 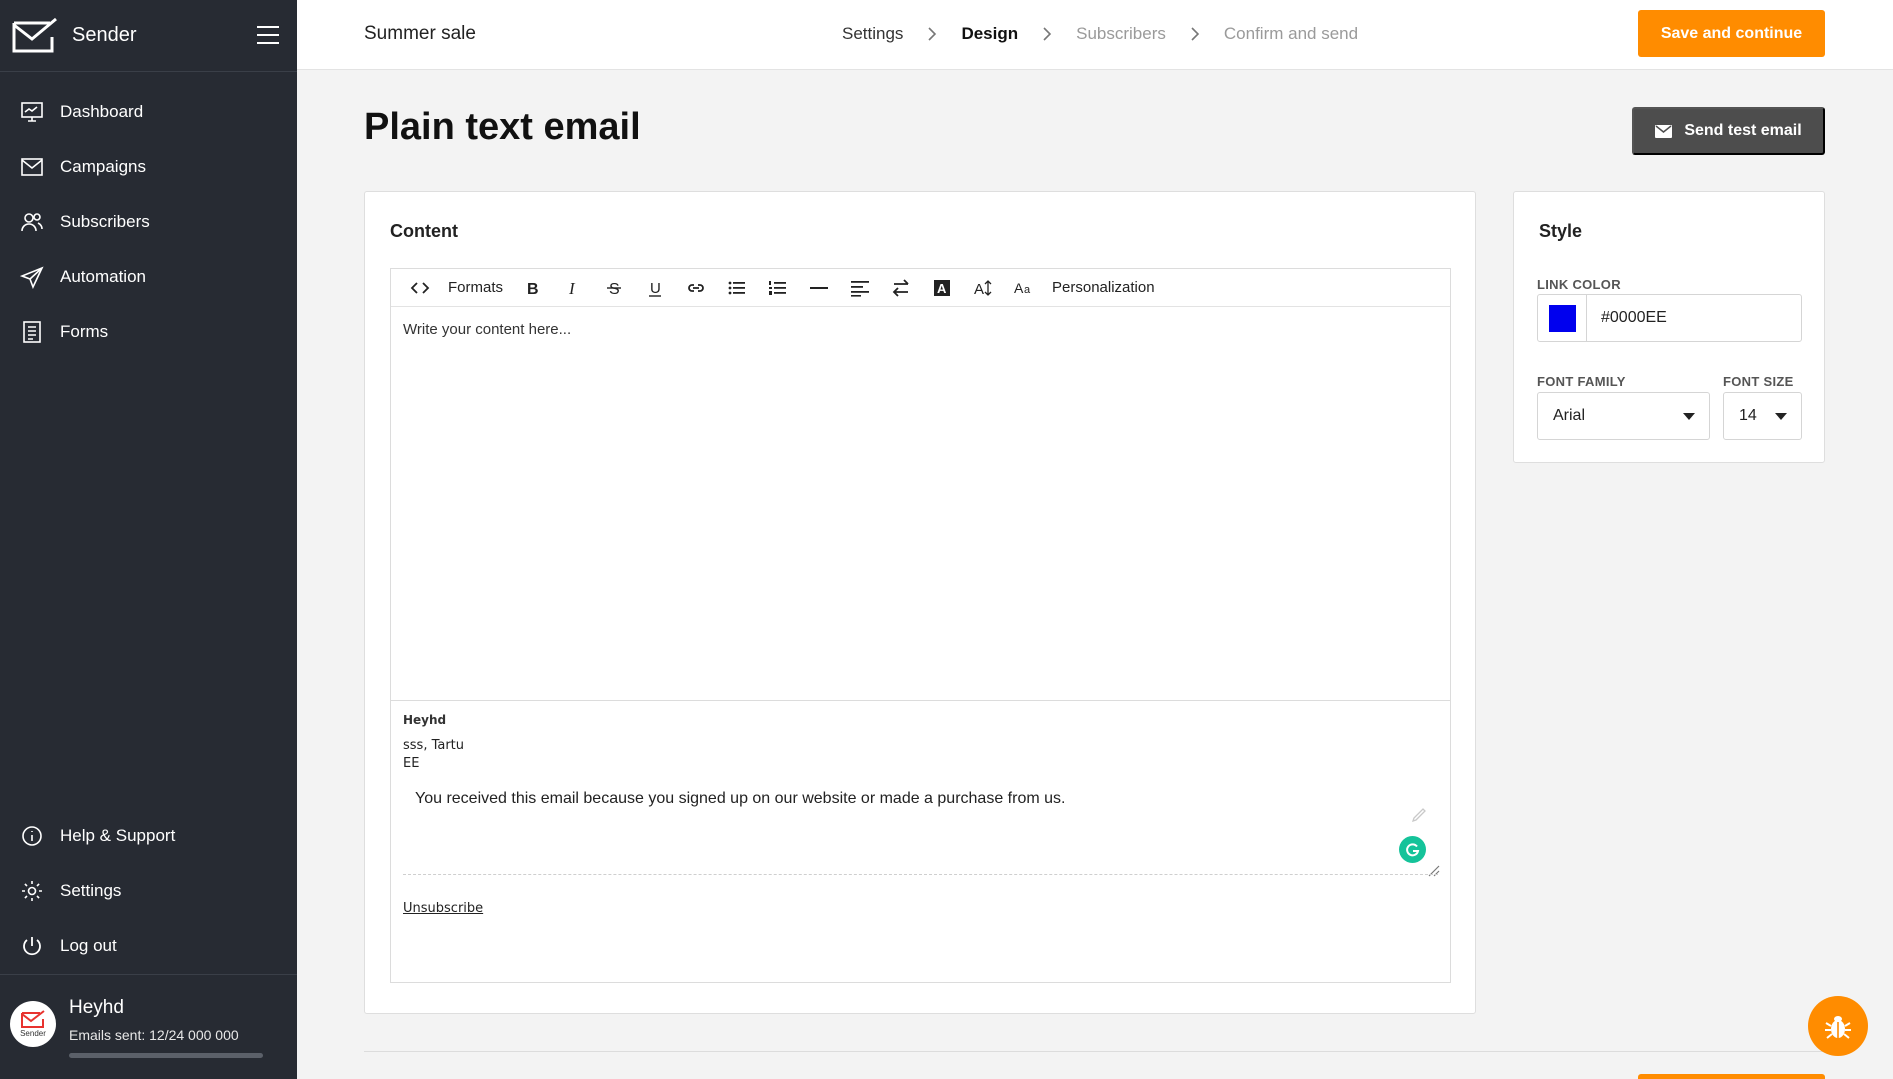 I want to click on sidebar-item-campaigns: Campaigns, so click(x=148, y=166).